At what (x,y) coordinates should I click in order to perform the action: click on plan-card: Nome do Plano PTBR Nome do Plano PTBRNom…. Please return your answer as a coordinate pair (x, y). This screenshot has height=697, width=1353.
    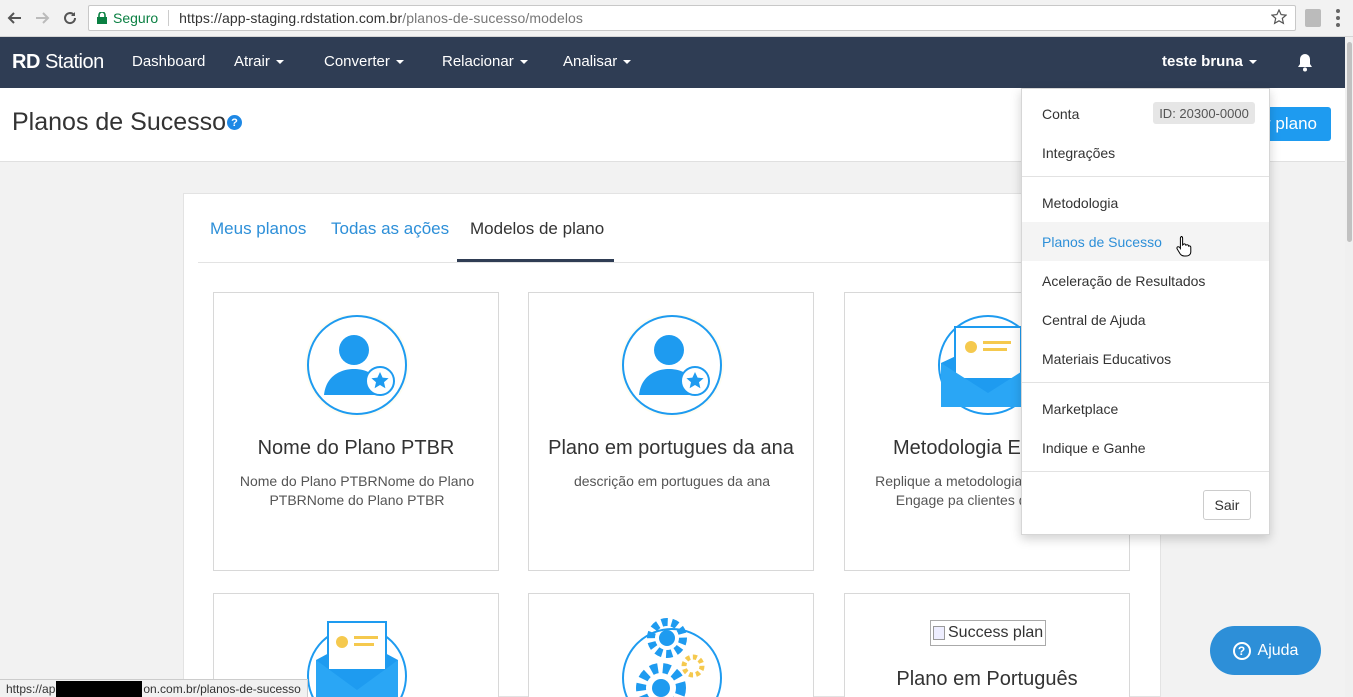
    Looking at the image, I should click on (356, 431).